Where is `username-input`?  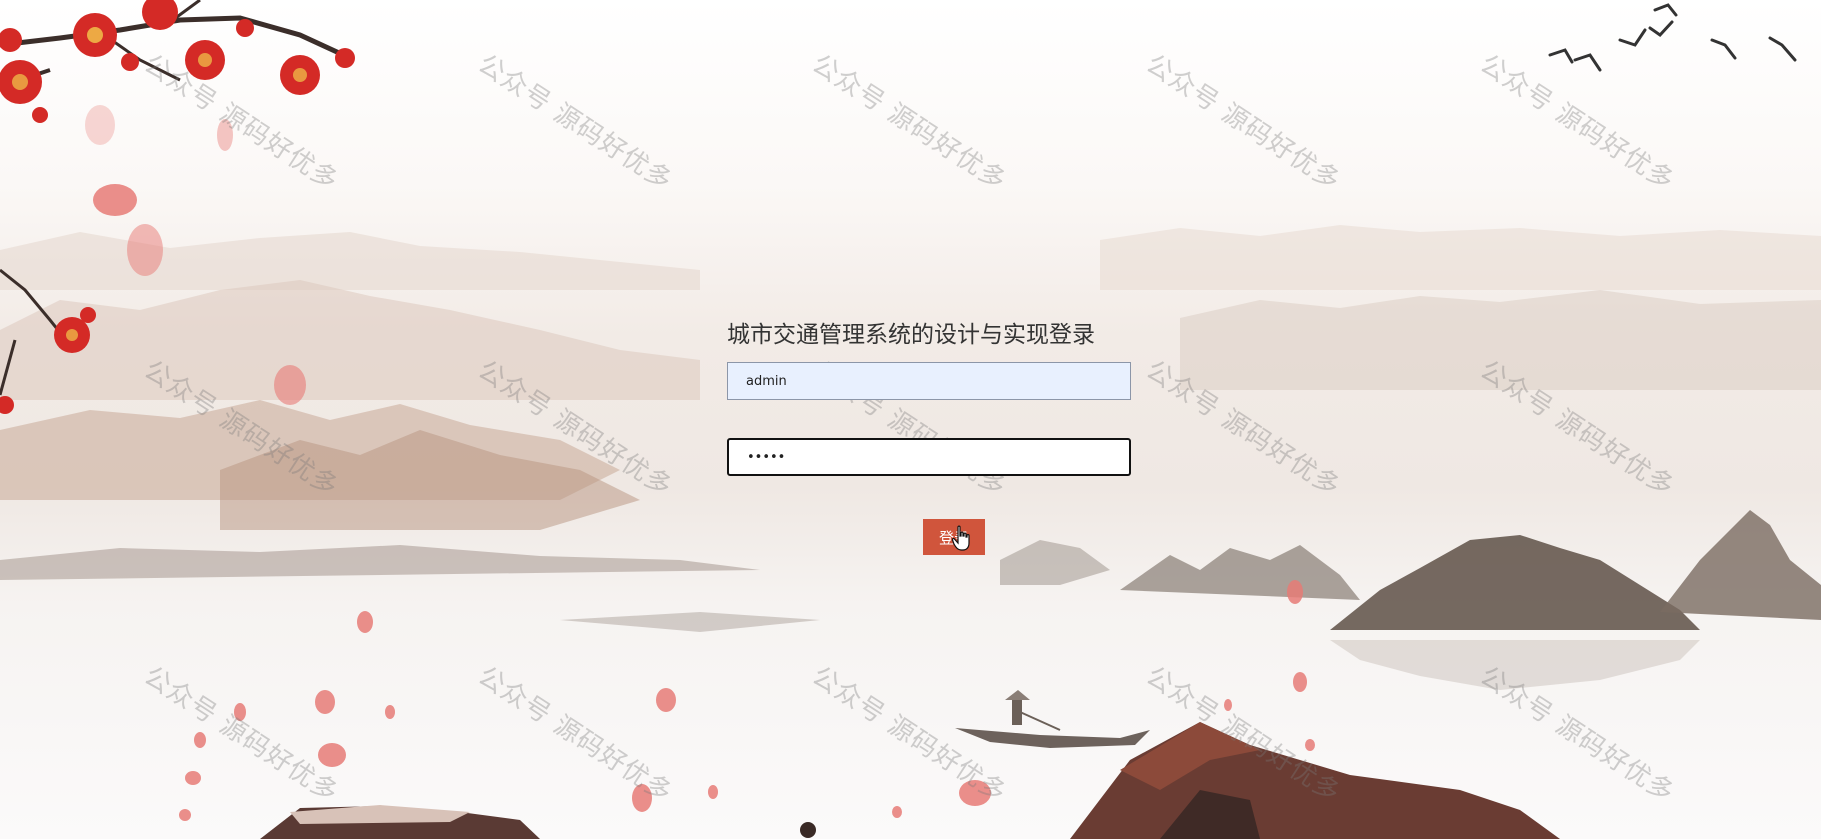
username-input is located at coordinates (929, 381).